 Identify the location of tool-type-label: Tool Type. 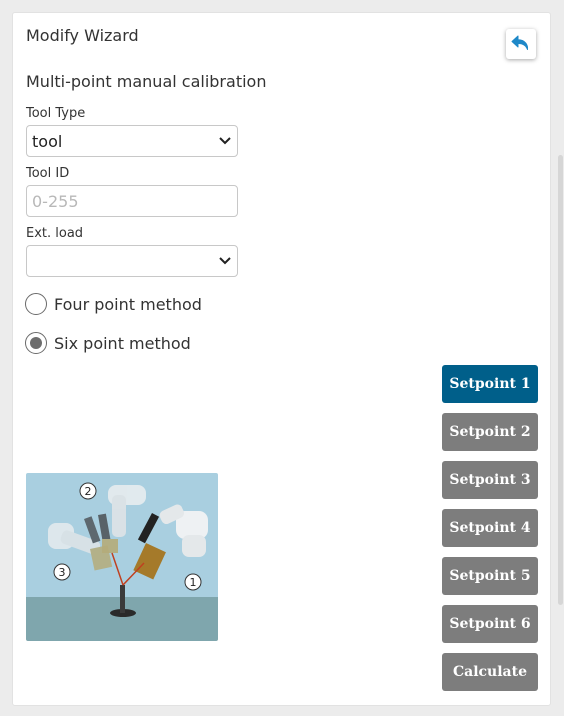
(56, 113).